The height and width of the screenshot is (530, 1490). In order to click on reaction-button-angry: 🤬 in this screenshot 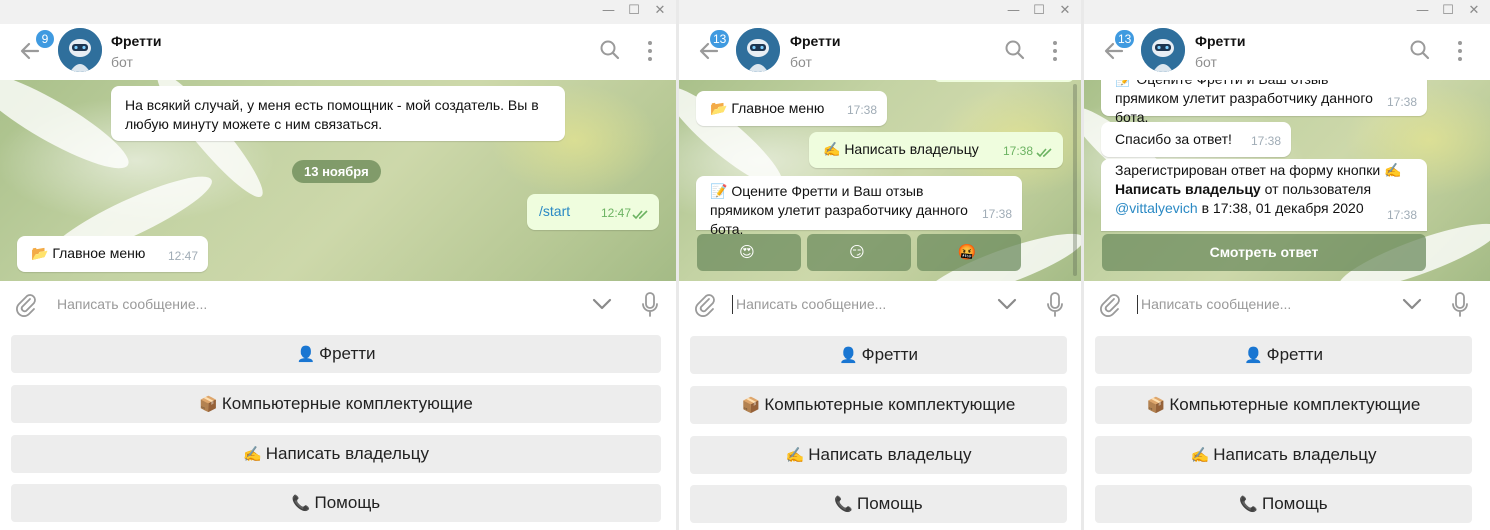, I will do `click(969, 252)`.